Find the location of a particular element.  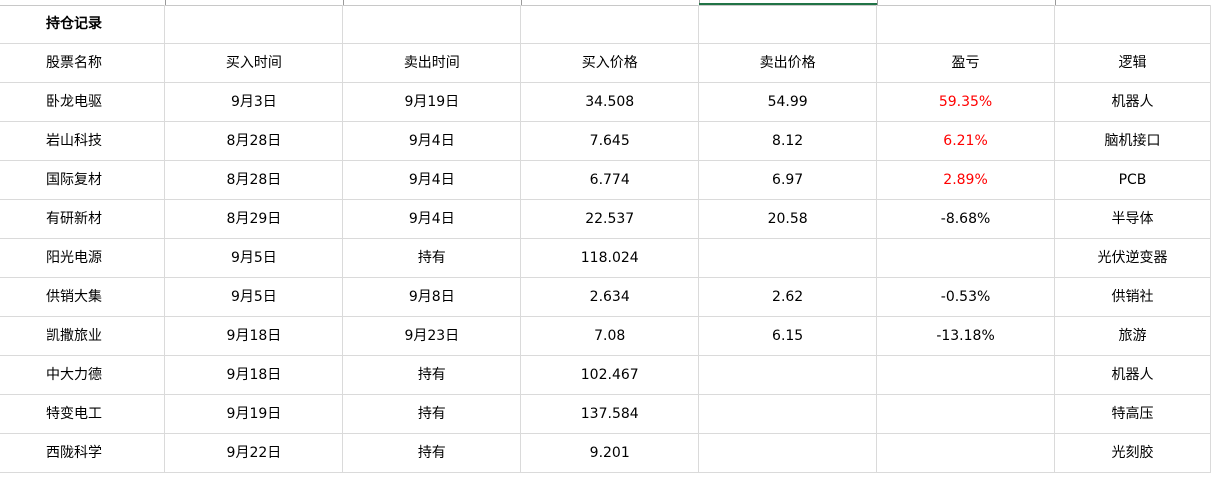

buy-price-cell: 7.645 is located at coordinates (610, 141).